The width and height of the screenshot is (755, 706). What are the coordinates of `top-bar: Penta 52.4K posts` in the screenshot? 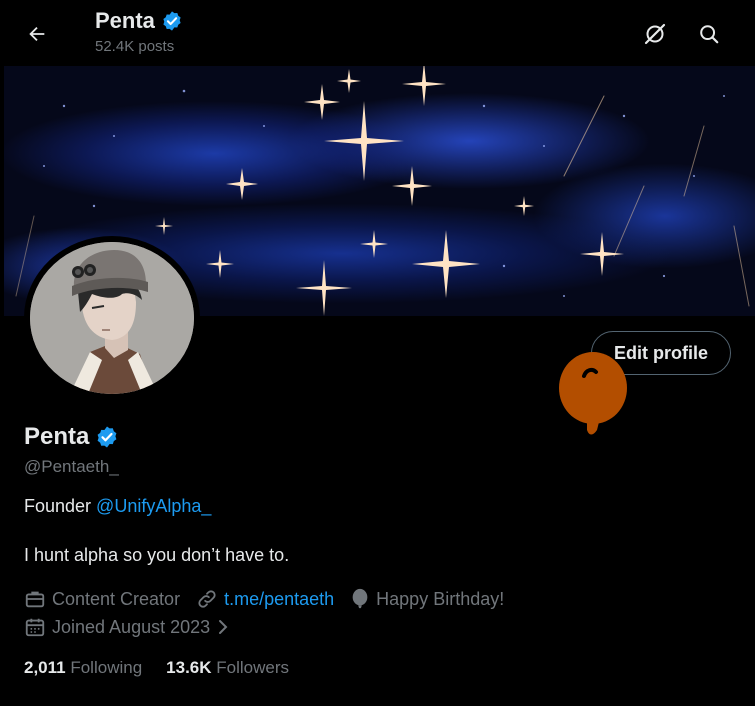 It's located at (377, 33).